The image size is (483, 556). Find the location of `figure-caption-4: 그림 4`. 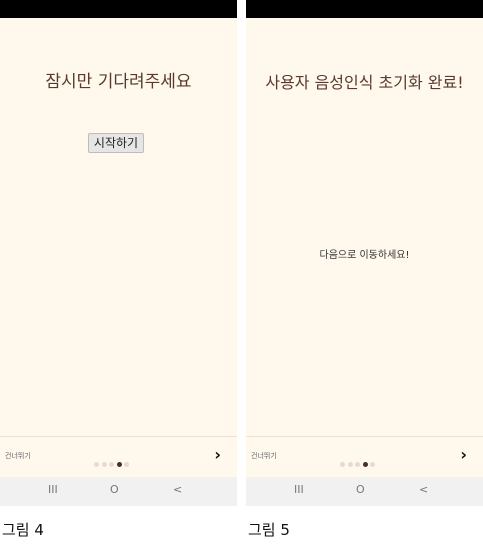

figure-caption-4: 그림 4 is located at coordinates (23, 530).